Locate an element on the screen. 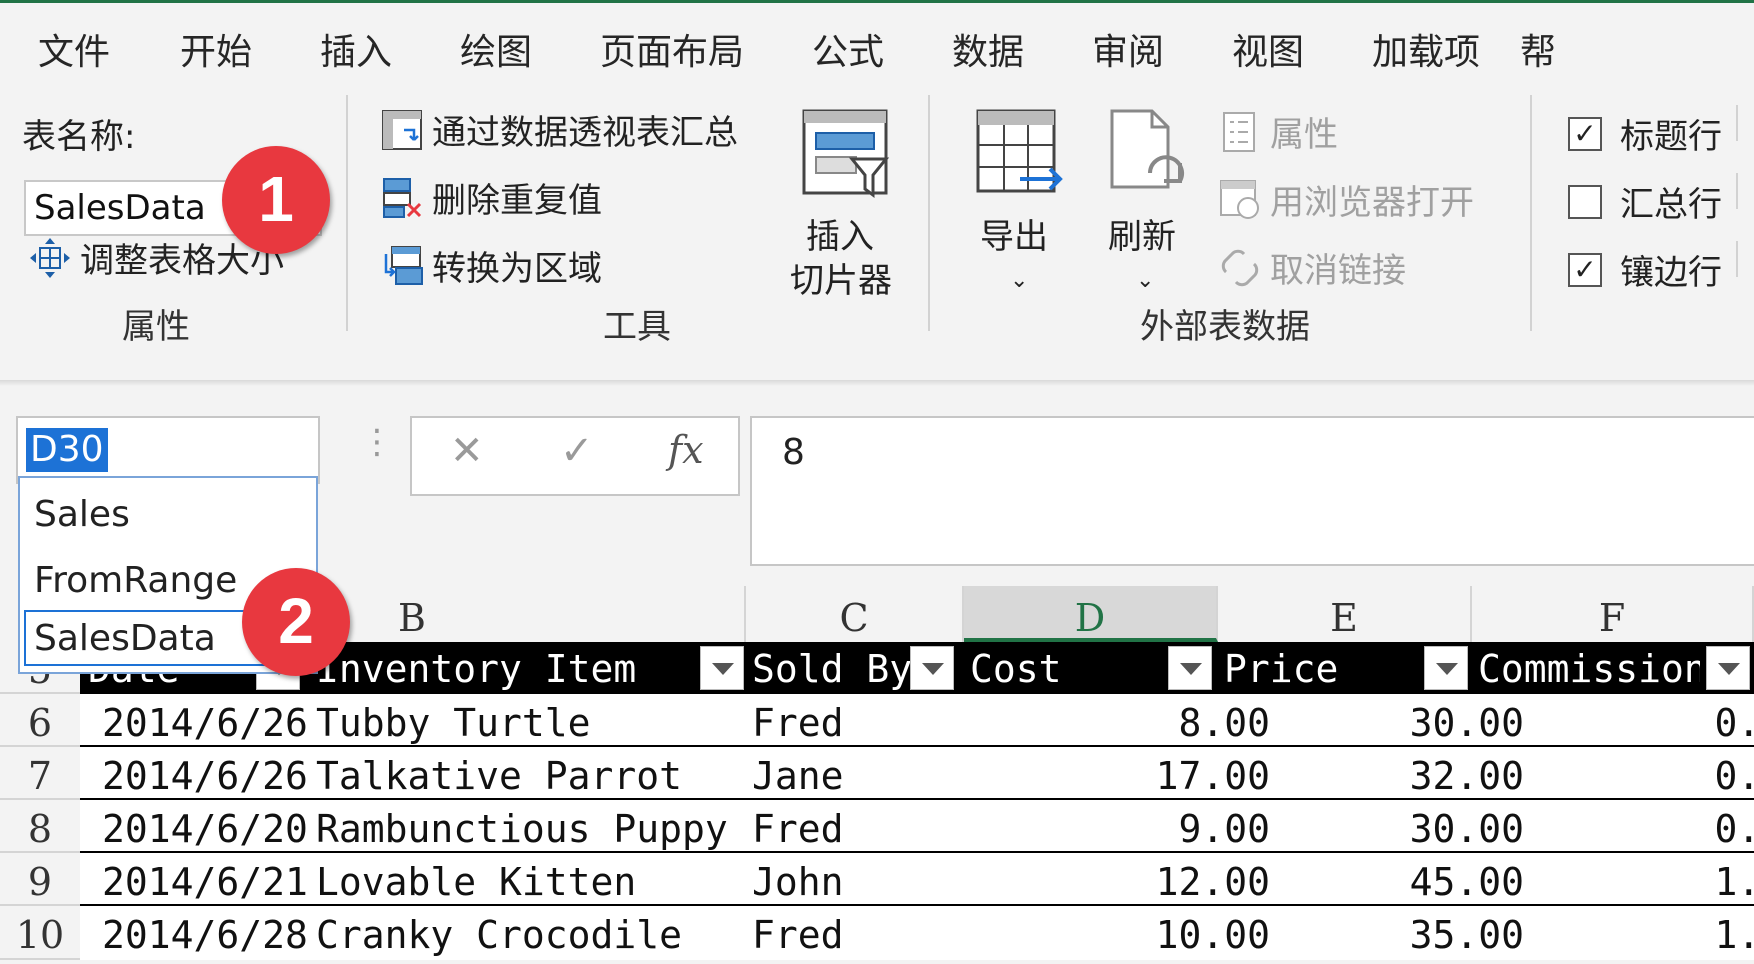  tab-home: 开始 is located at coordinates (216, 49).